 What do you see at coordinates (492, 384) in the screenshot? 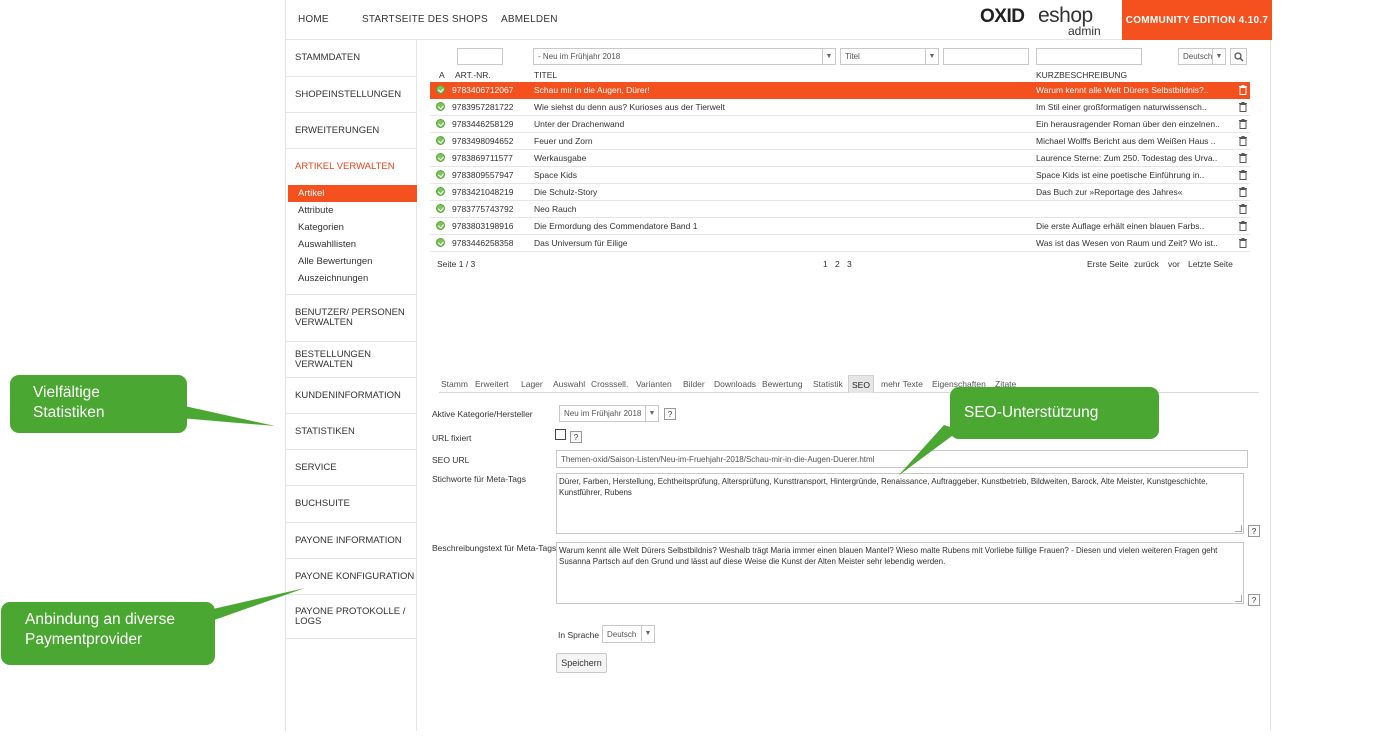
I see `tab-erweitert: Erweitert` at bounding box center [492, 384].